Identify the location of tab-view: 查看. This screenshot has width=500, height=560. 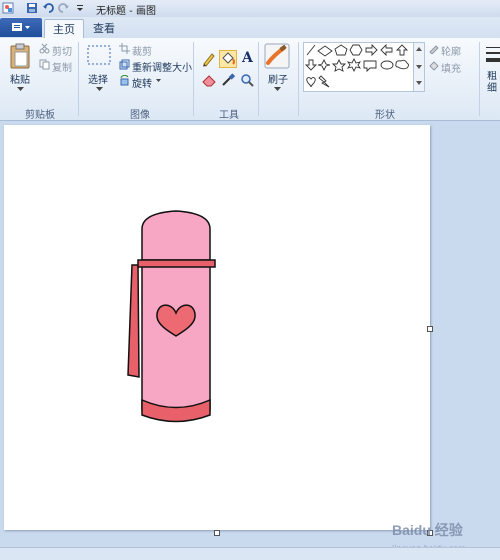
(104, 28).